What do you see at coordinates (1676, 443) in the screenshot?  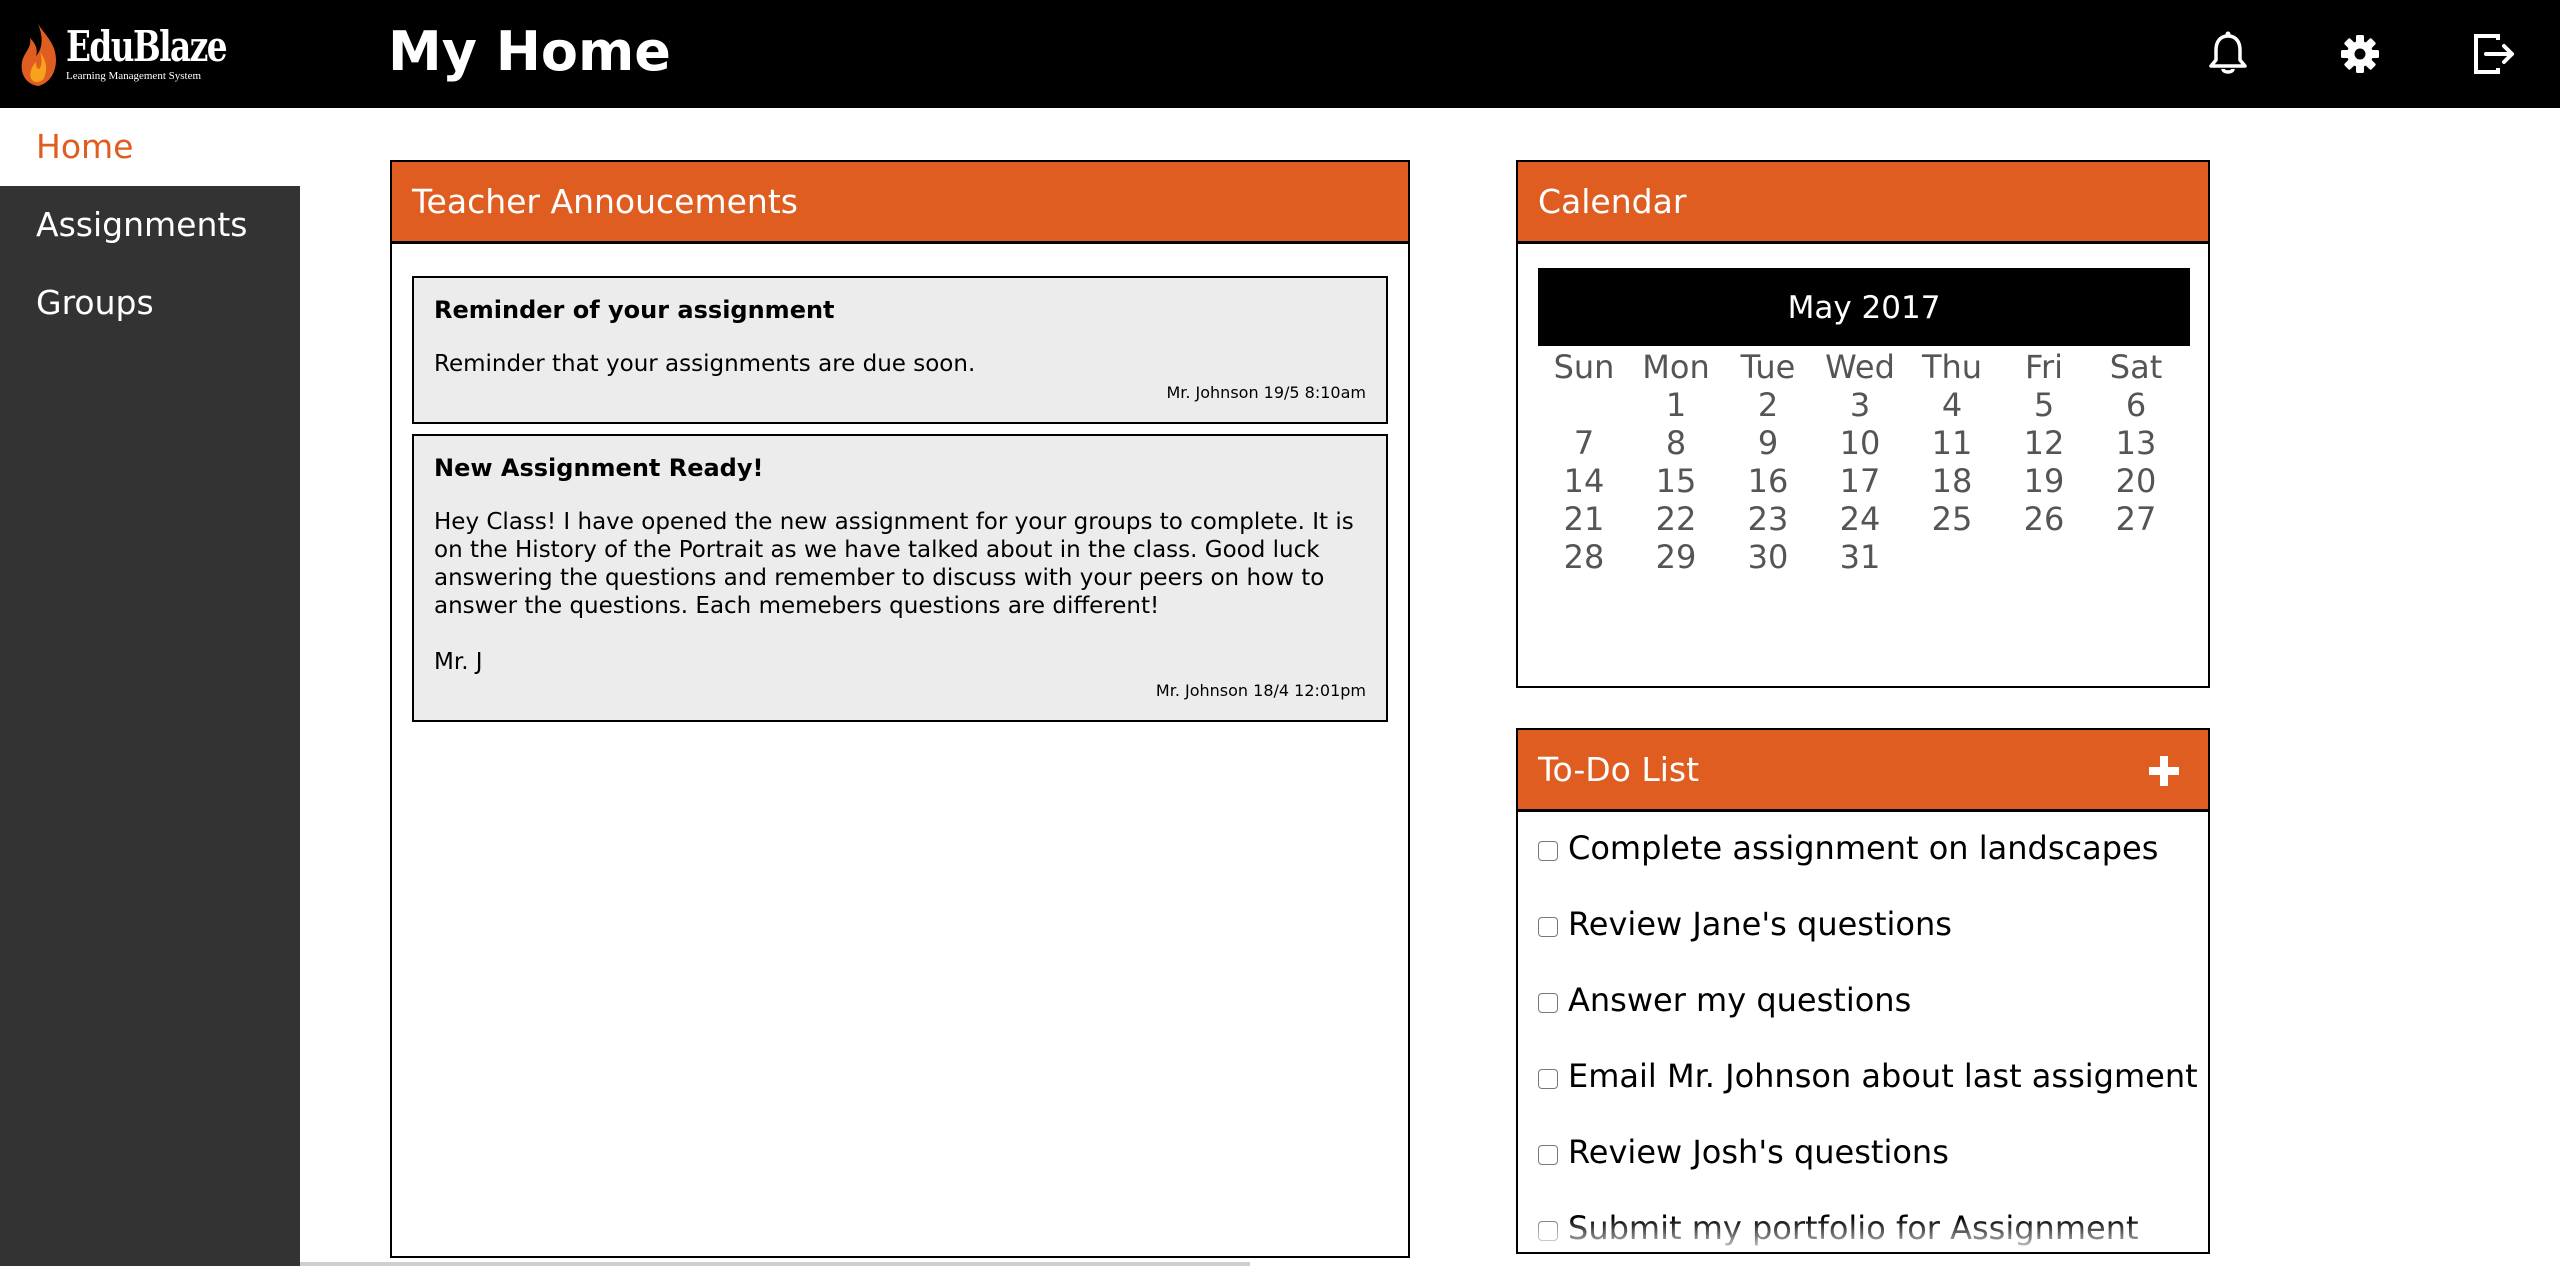 I see `calendar-day: 8` at bounding box center [1676, 443].